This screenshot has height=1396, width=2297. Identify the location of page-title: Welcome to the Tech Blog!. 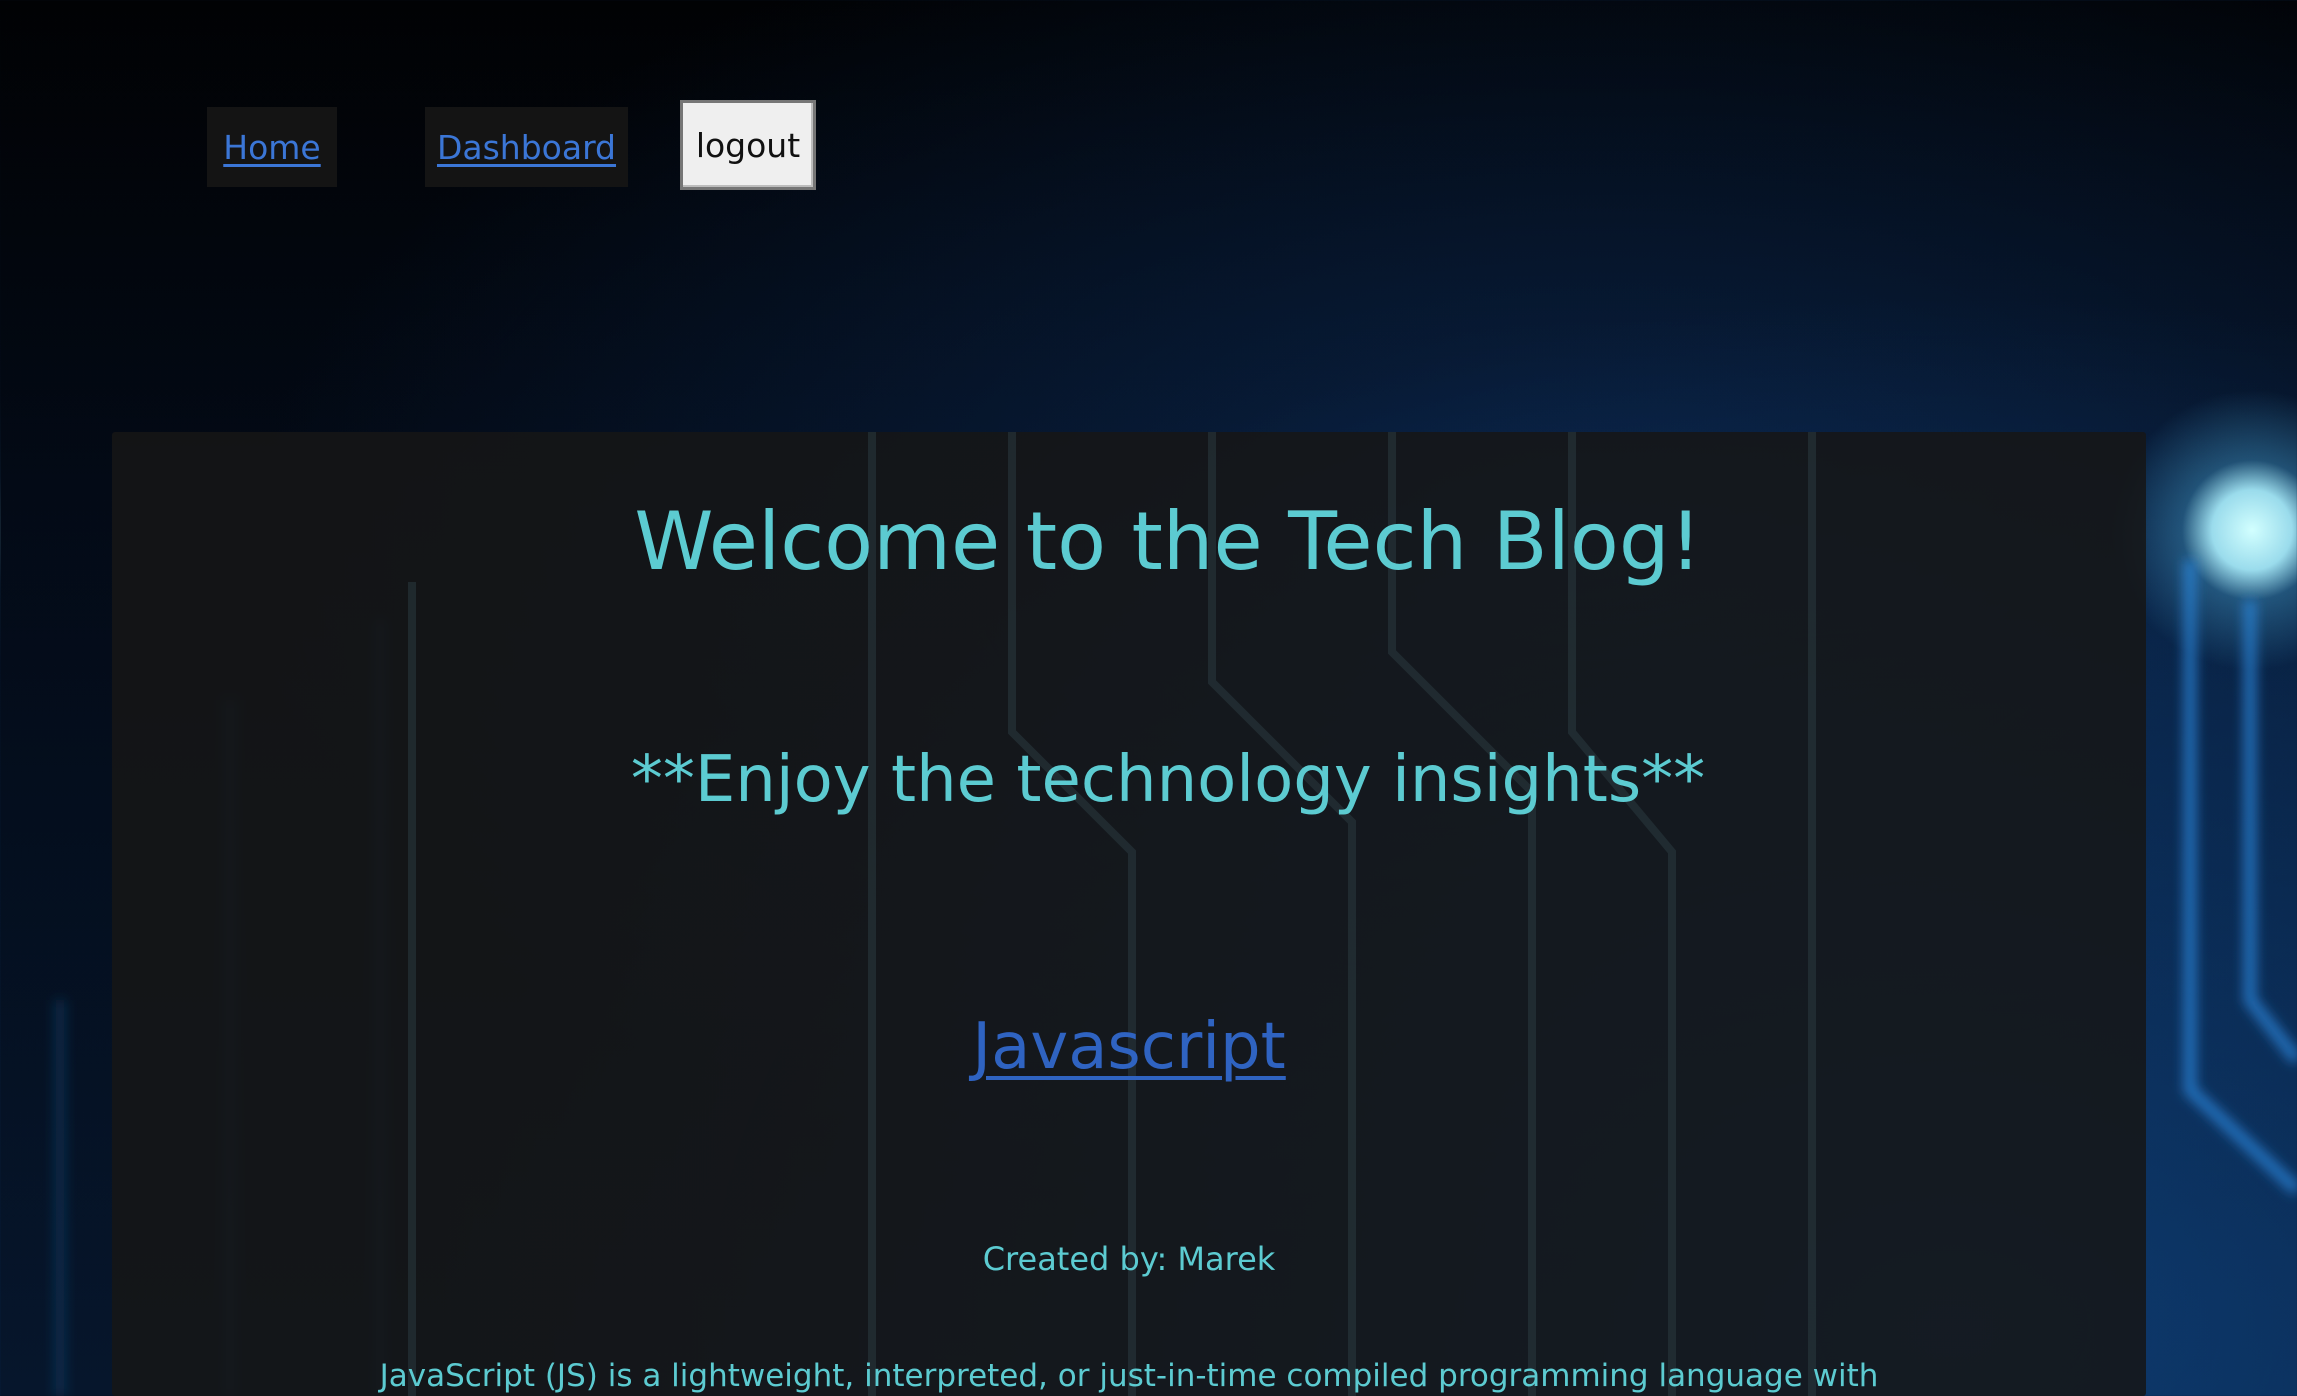
(1168, 541).